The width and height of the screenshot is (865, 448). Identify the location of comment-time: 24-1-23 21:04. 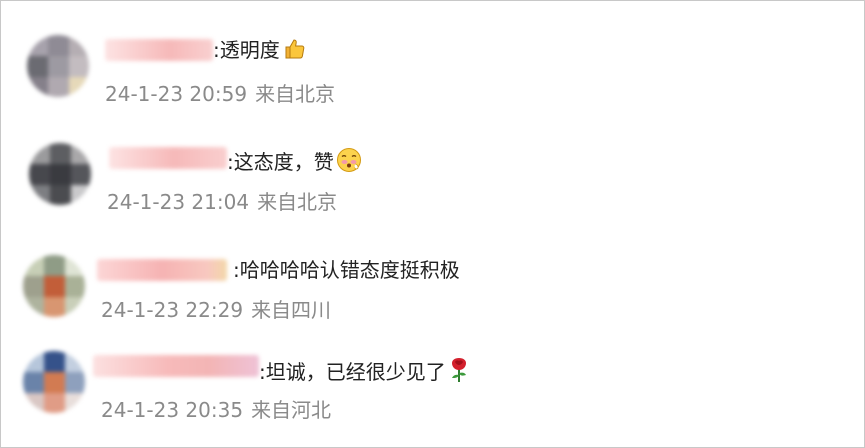
(178, 202).